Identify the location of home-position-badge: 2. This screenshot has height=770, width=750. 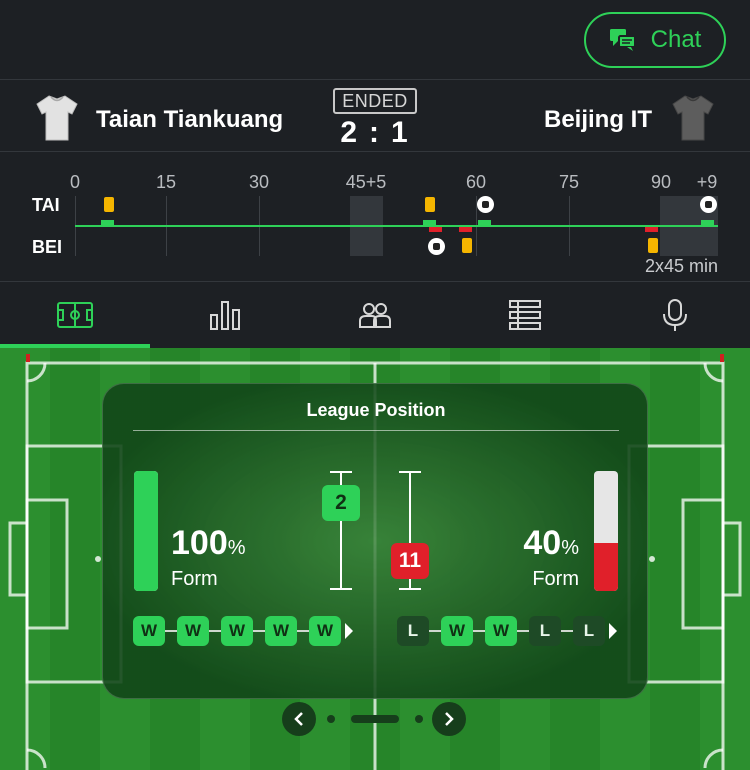
(341, 503).